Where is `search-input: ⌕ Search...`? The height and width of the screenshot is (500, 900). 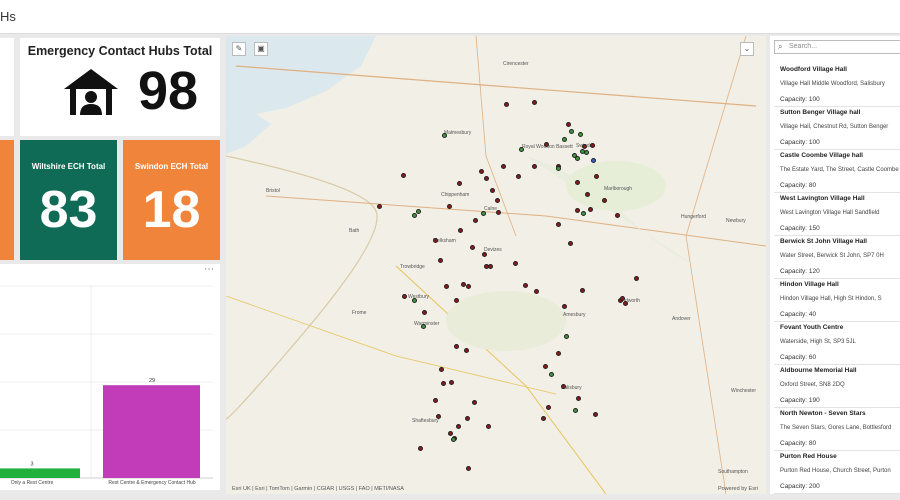
search-input: ⌕ Search... is located at coordinates (837, 47).